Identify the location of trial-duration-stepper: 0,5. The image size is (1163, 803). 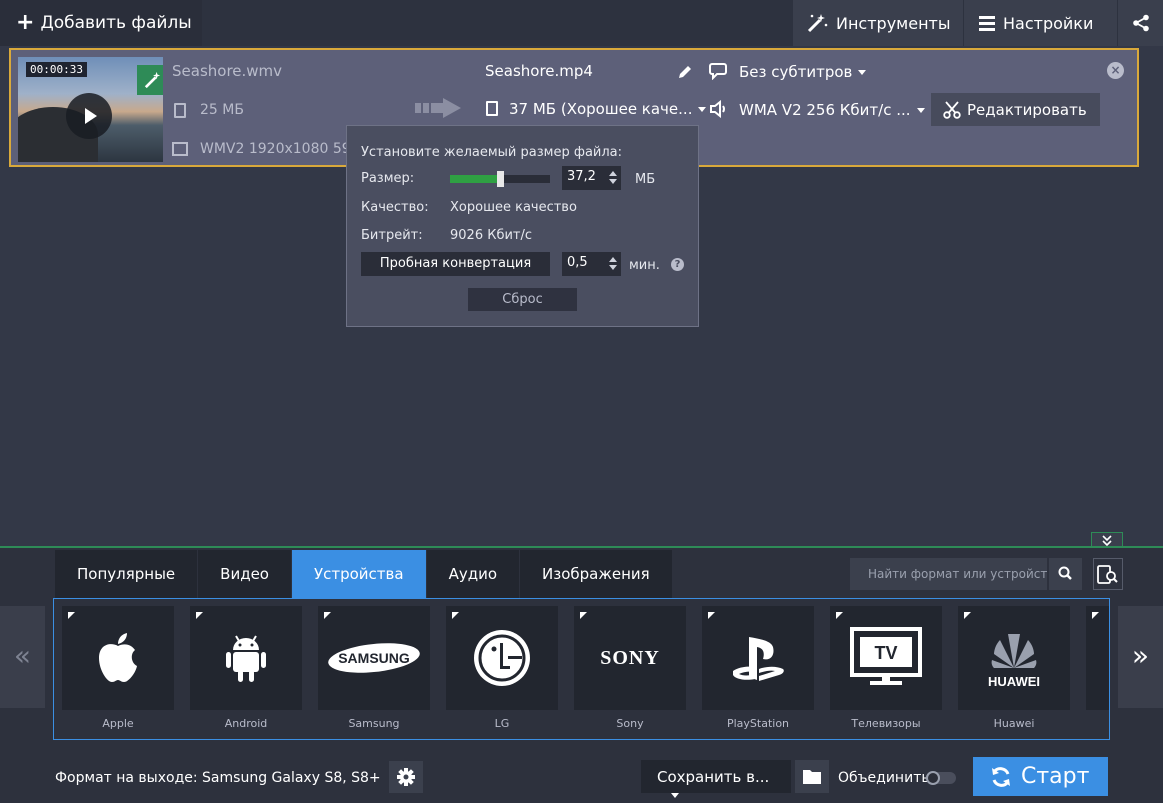
(591, 264).